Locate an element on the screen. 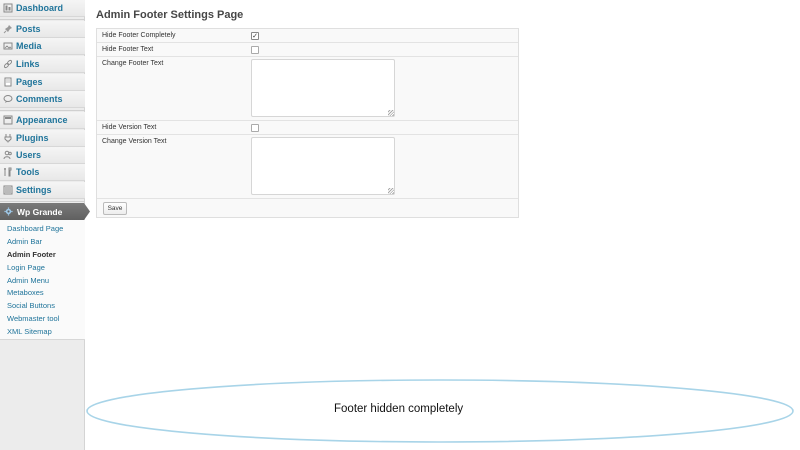  menu-item-users: Users is located at coordinates (42, 155).